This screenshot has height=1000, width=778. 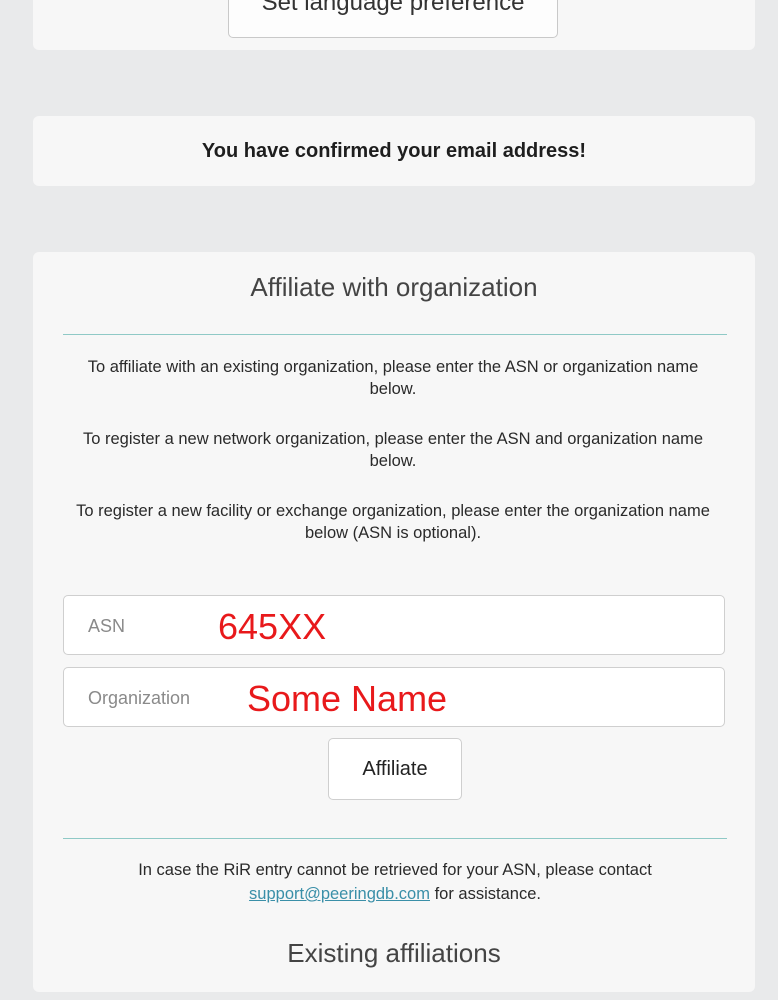 What do you see at coordinates (394, 953) in the screenshot?
I see `existing-affiliations-title: Existing affiliations` at bounding box center [394, 953].